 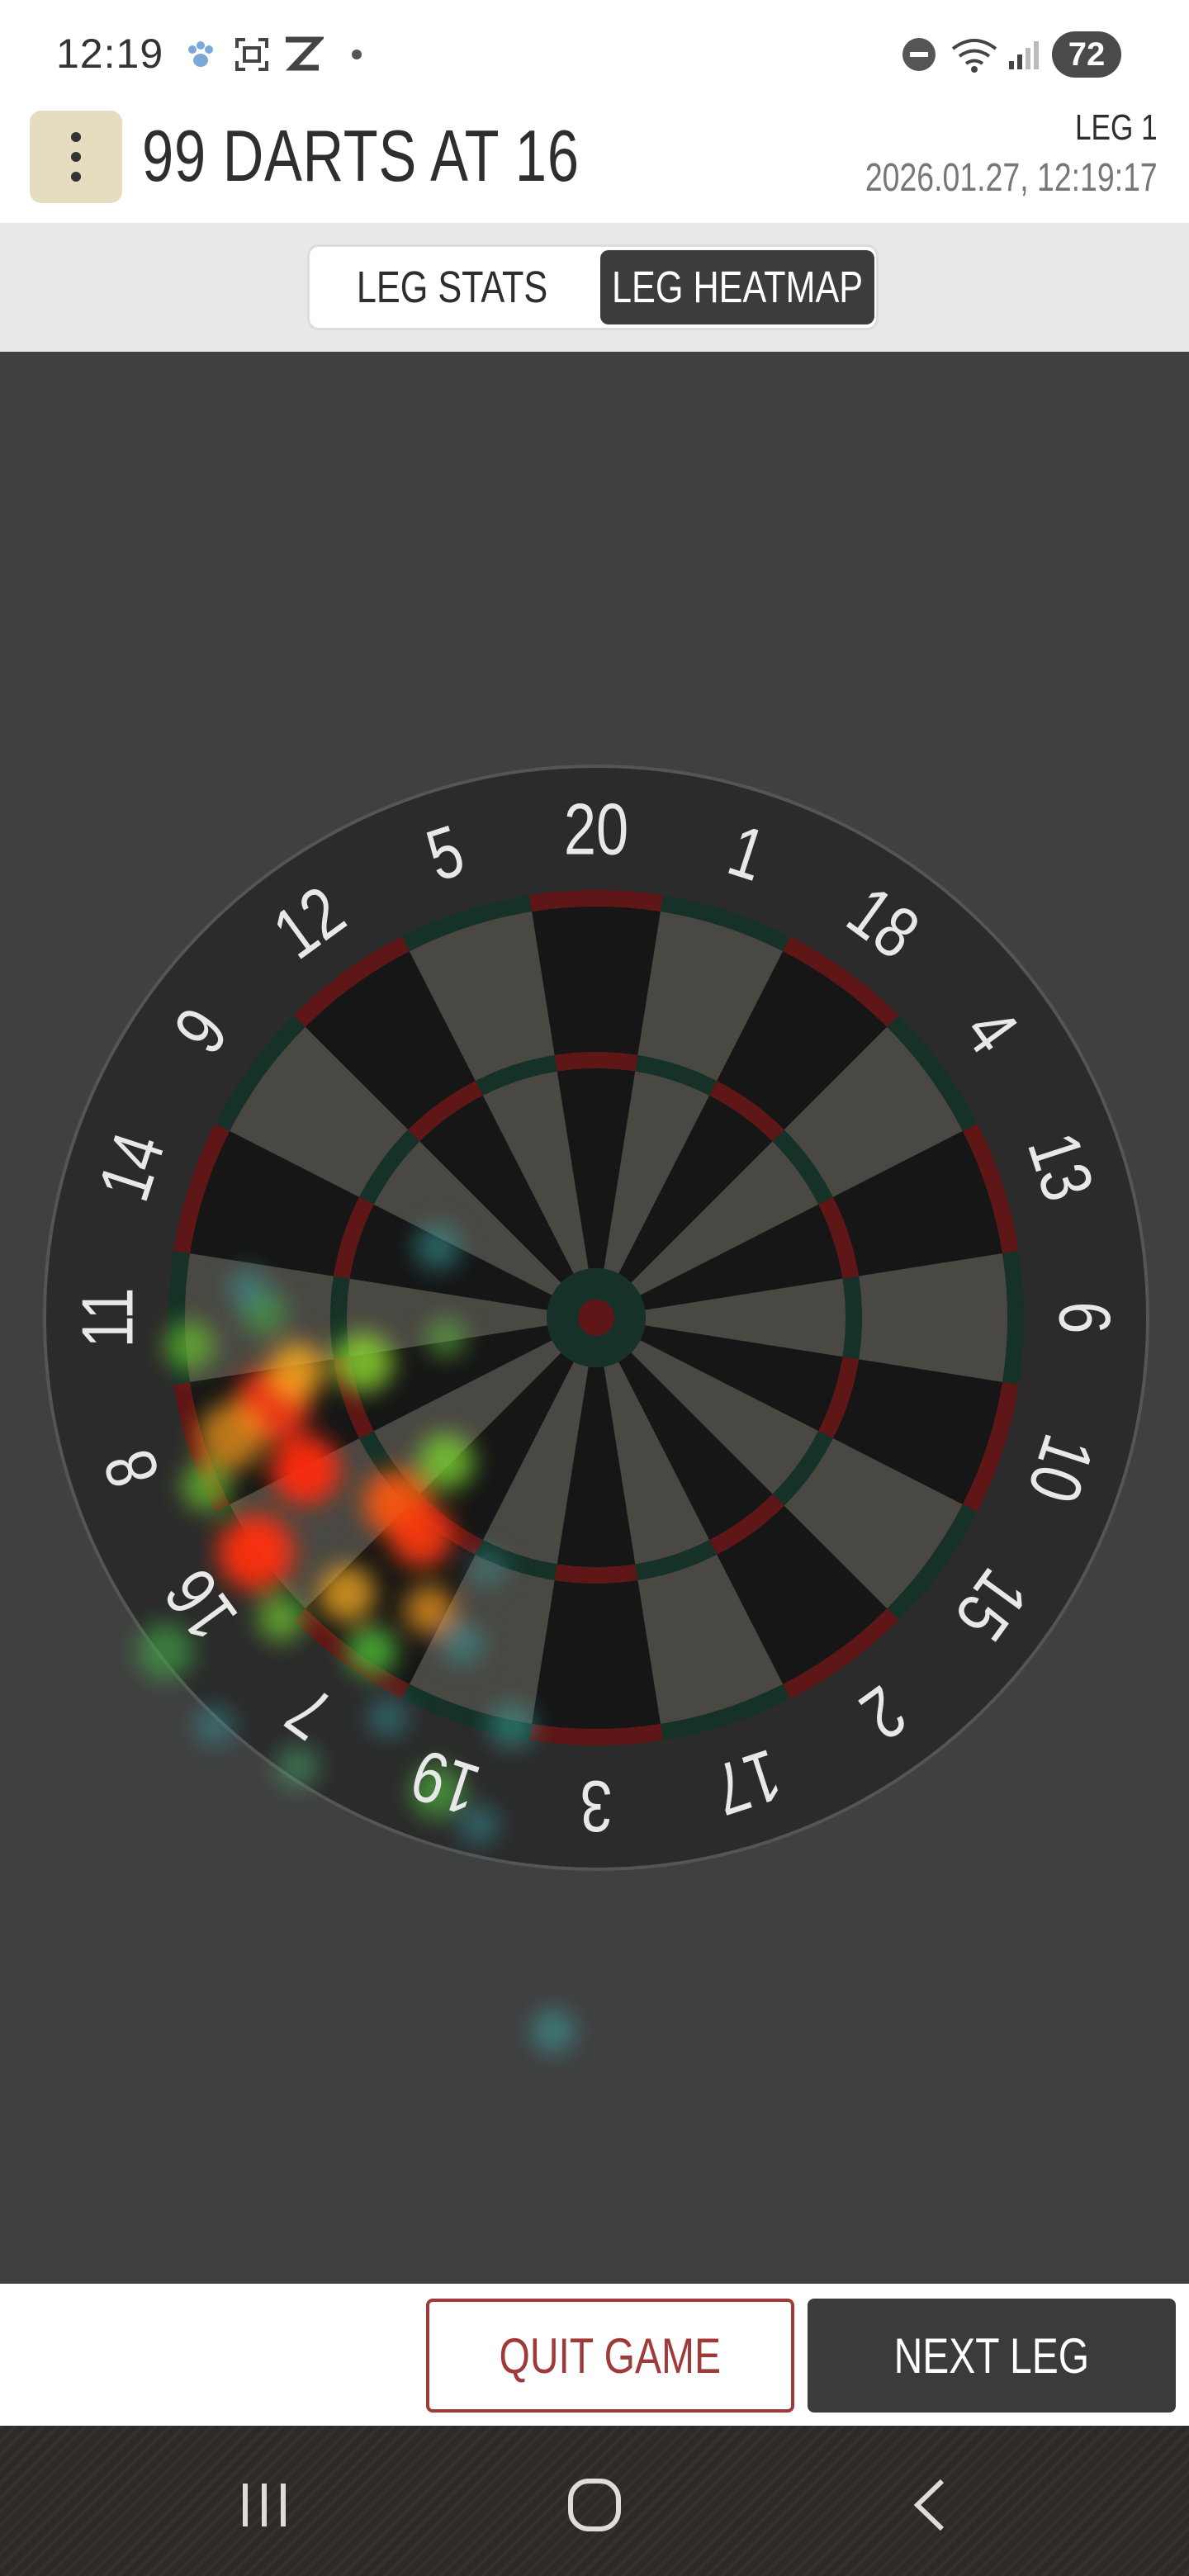 I want to click on tab-strip: LEG STATS LEG HEATMAP, so click(x=594, y=287).